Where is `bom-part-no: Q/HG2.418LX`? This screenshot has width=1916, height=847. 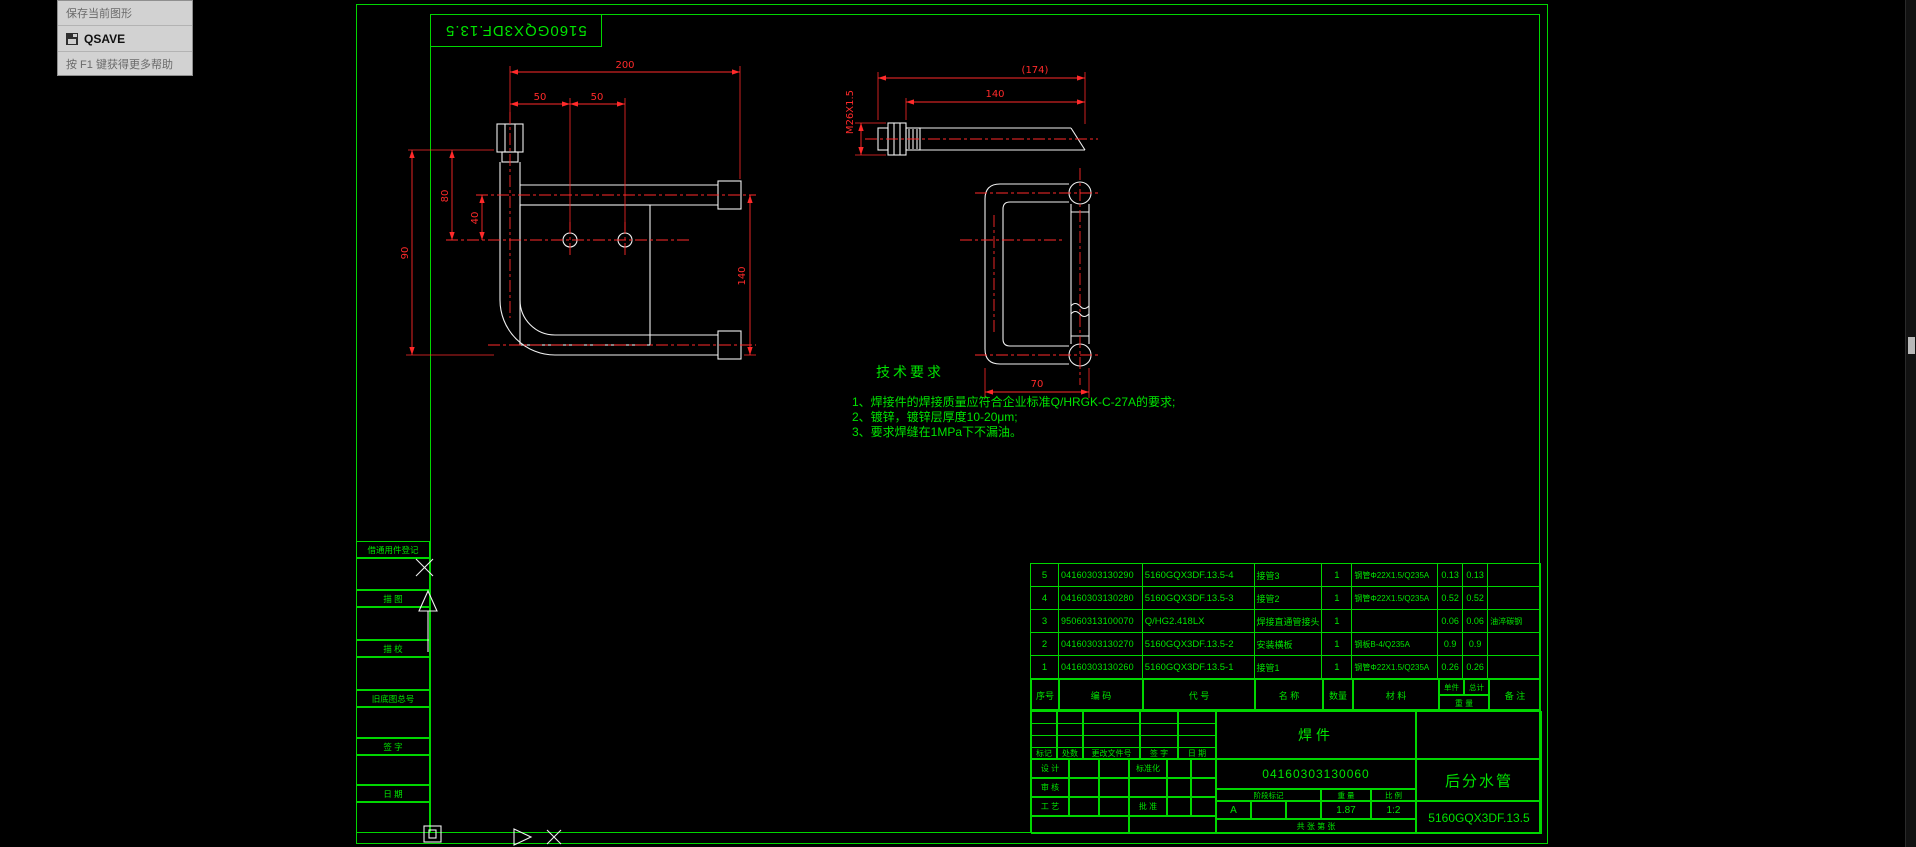 bom-part-no: Q/HG2.418LX is located at coordinates (1199, 621).